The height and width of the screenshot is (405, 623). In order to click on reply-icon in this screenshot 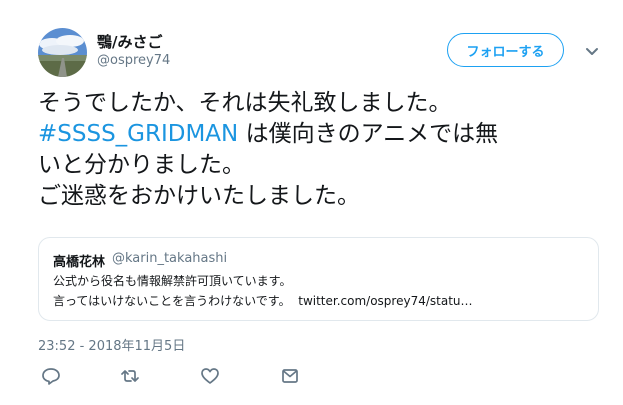, I will do `click(51, 376)`.